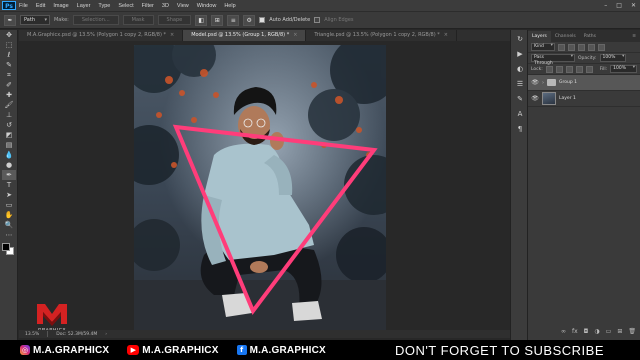 Image resolution: width=640 pixels, height=360 pixels. I want to click on pen-mode-select: Path, so click(35, 20).